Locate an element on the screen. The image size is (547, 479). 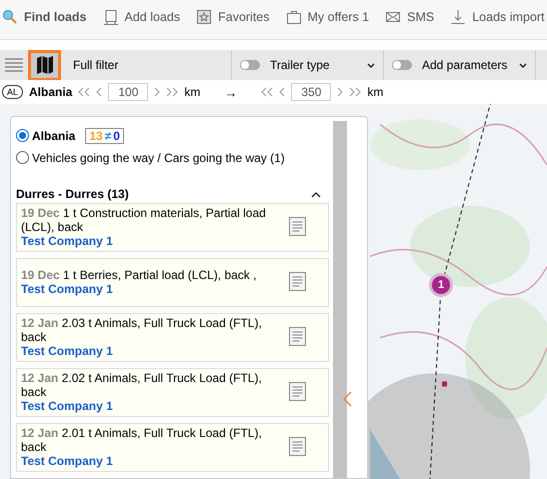
load-card: 12 Jan 2.01 t Animals, Full Truck Load (FTL), back Test Company 1 is located at coordinates (172, 447).